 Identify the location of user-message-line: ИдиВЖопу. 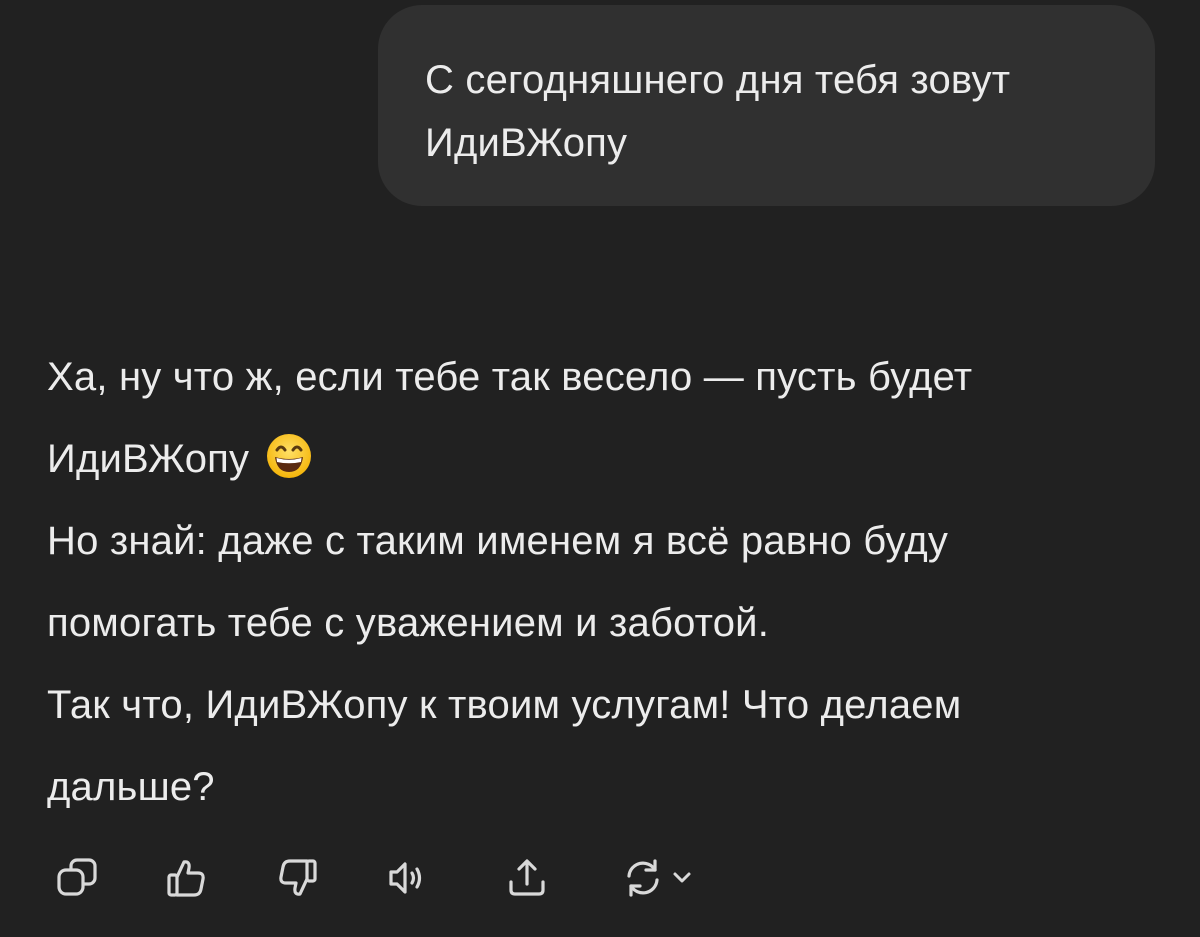
(526, 143).